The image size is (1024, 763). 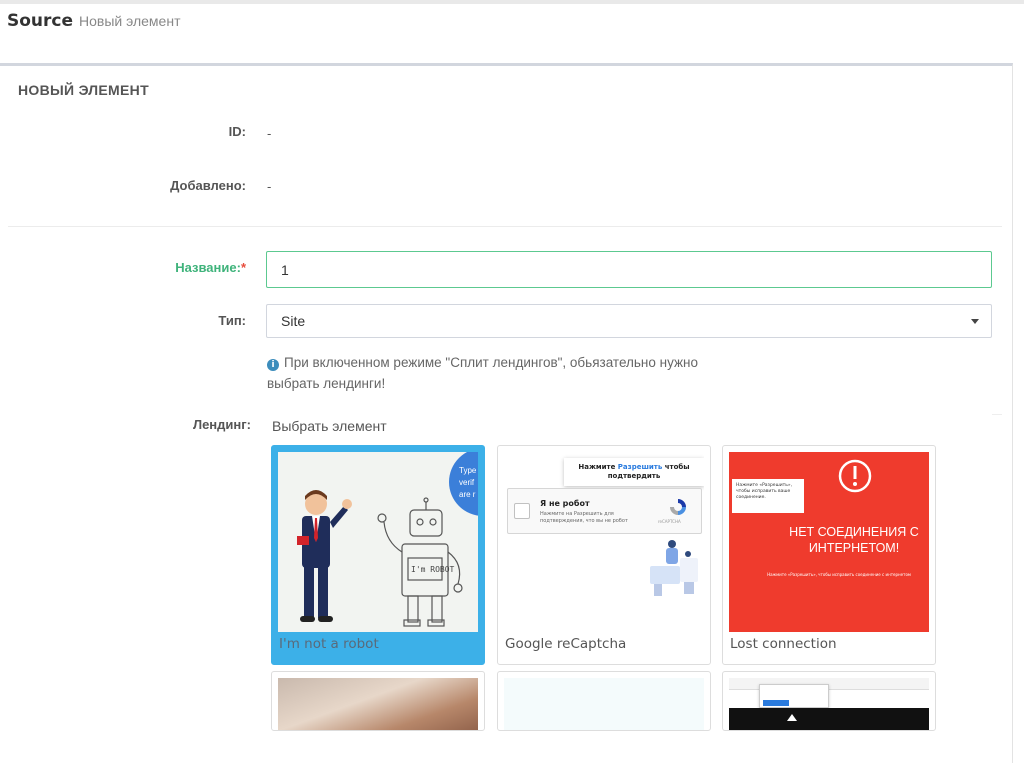 What do you see at coordinates (669, 521) in the screenshot?
I see `recaptcha-mini-label: reCAPTCHA` at bounding box center [669, 521].